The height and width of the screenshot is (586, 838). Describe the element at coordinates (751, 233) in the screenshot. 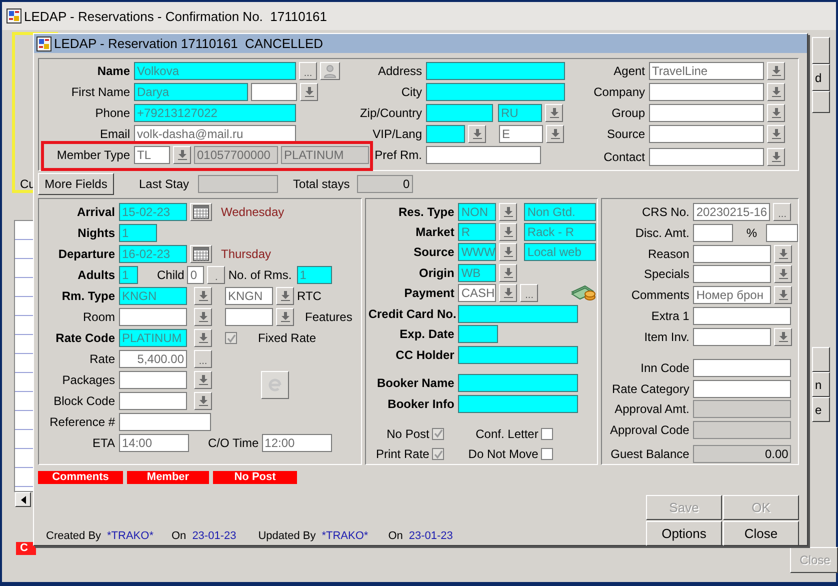

I see `field-label: %` at that location.